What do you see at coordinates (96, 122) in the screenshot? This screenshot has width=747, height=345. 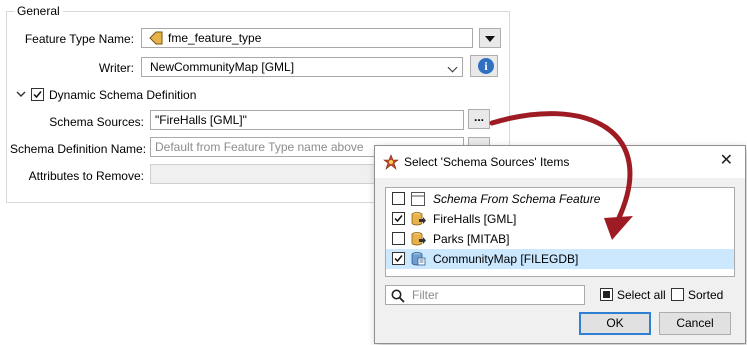 I see `schema-sources-label: Schema Sources:` at bounding box center [96, 122].